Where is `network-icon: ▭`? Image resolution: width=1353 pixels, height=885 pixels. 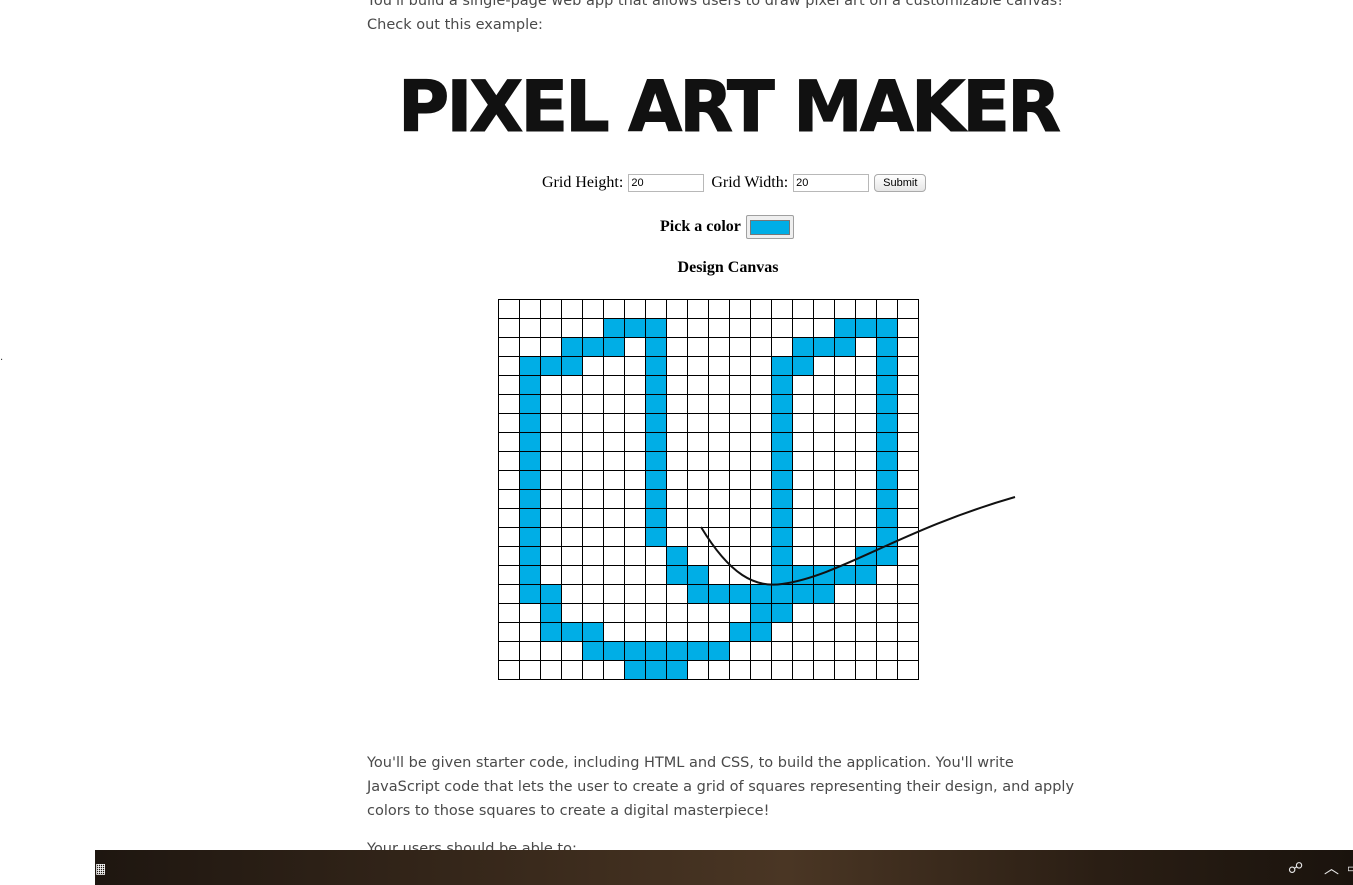
network-icon: ▭ is located at coordinates (1350, 868).